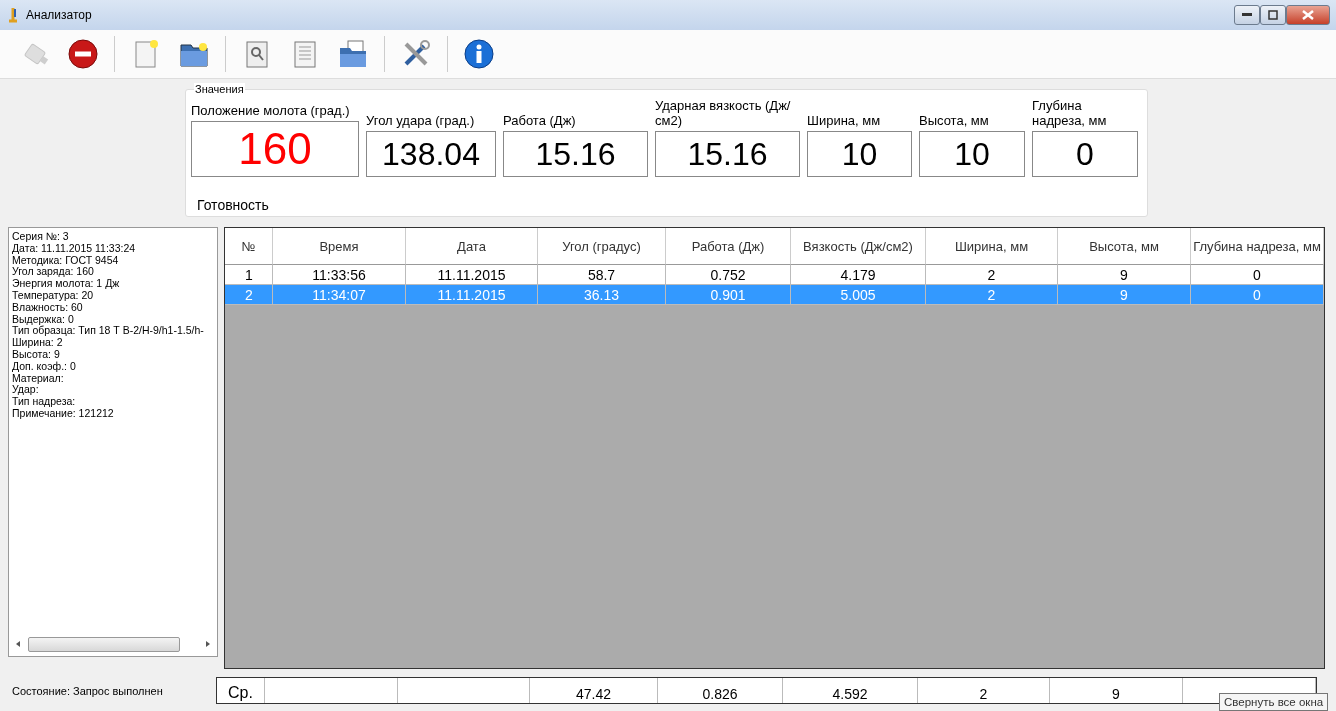 The width and height of the screenshot is (1336, 711). What do you see at coordinates (954, 120) in the screenshot?
I see `field-label: Высота, мм` at bounding box center [954, 120].